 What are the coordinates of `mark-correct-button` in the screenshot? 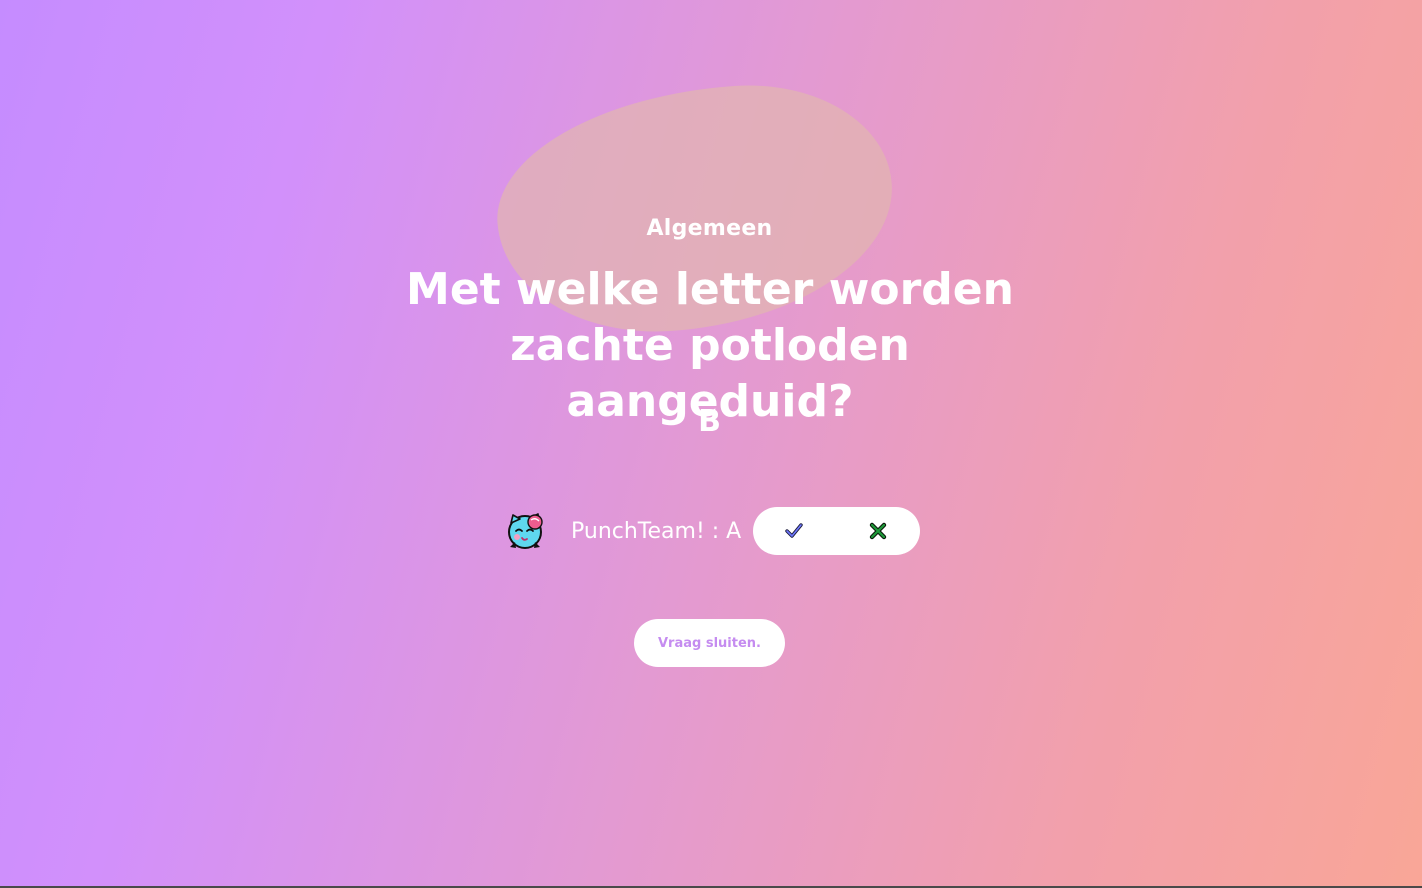 It's located at (794, 531).